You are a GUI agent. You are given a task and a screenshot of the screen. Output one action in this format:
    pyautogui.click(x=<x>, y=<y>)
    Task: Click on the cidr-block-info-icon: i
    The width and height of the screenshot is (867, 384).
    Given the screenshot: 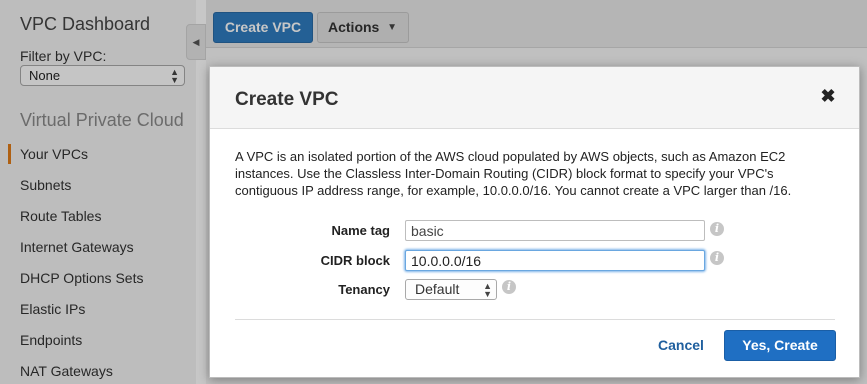 What is the action you would take?
    pyautogui.click(x=717, y=258)
    